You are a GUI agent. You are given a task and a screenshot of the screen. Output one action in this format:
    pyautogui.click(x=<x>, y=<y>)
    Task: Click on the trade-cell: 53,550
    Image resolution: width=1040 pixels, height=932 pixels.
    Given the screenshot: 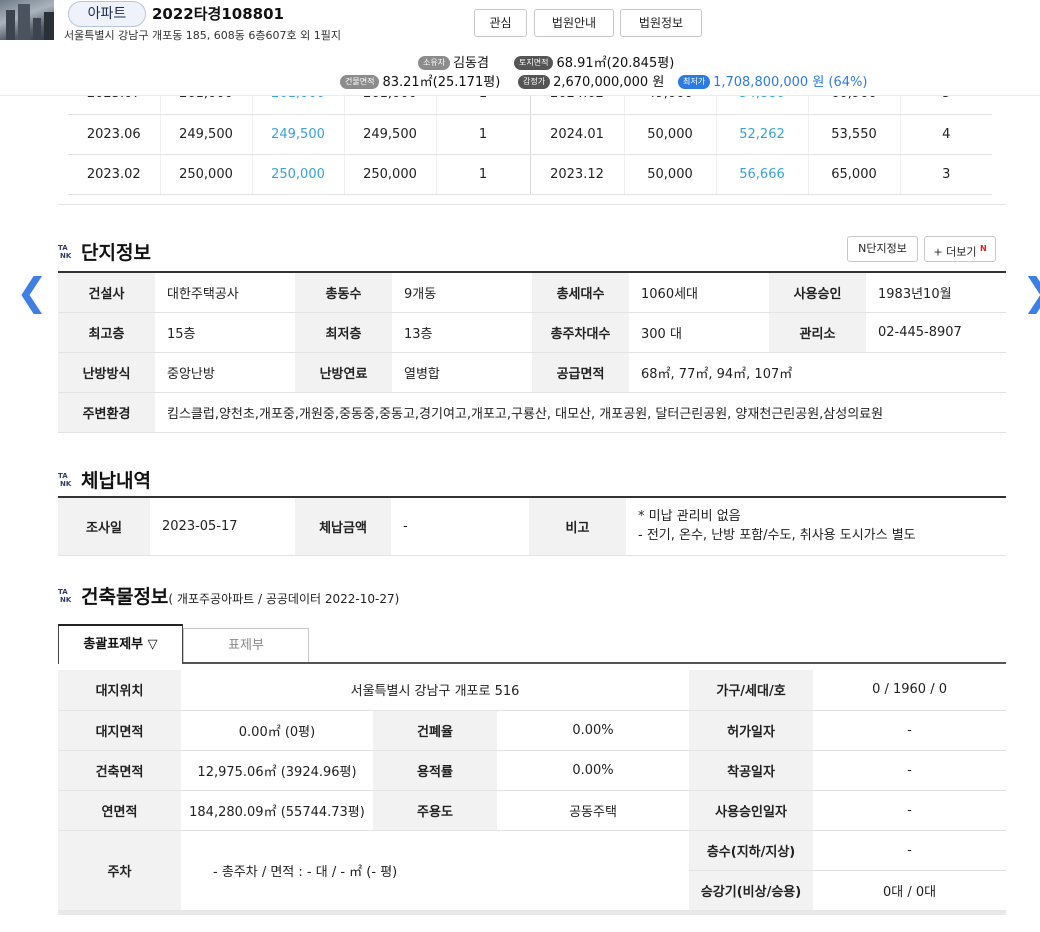 What is the action you would take?
    pyautogui.click(x=853, y=134)
    